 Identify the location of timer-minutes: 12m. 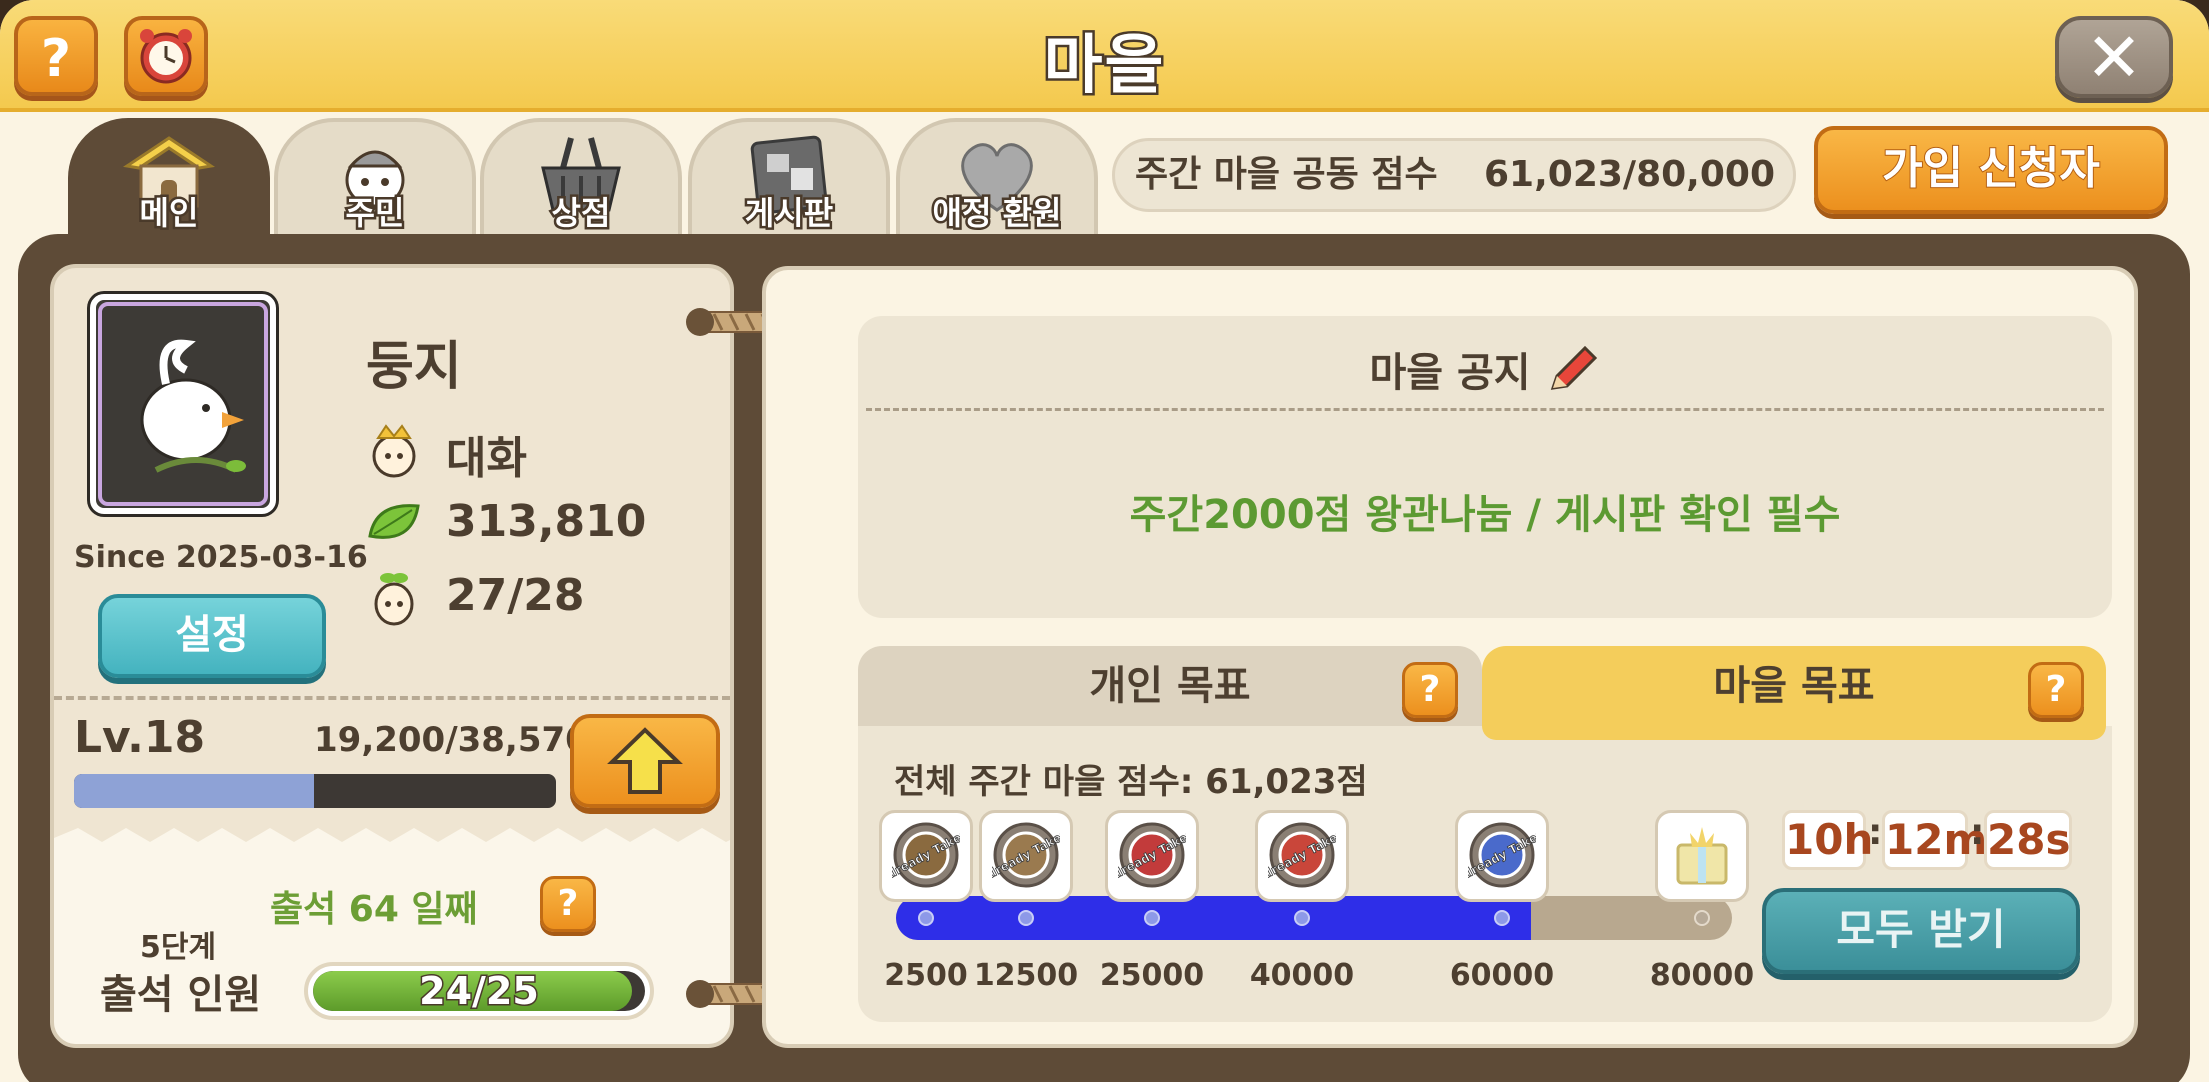
(1934, 840).